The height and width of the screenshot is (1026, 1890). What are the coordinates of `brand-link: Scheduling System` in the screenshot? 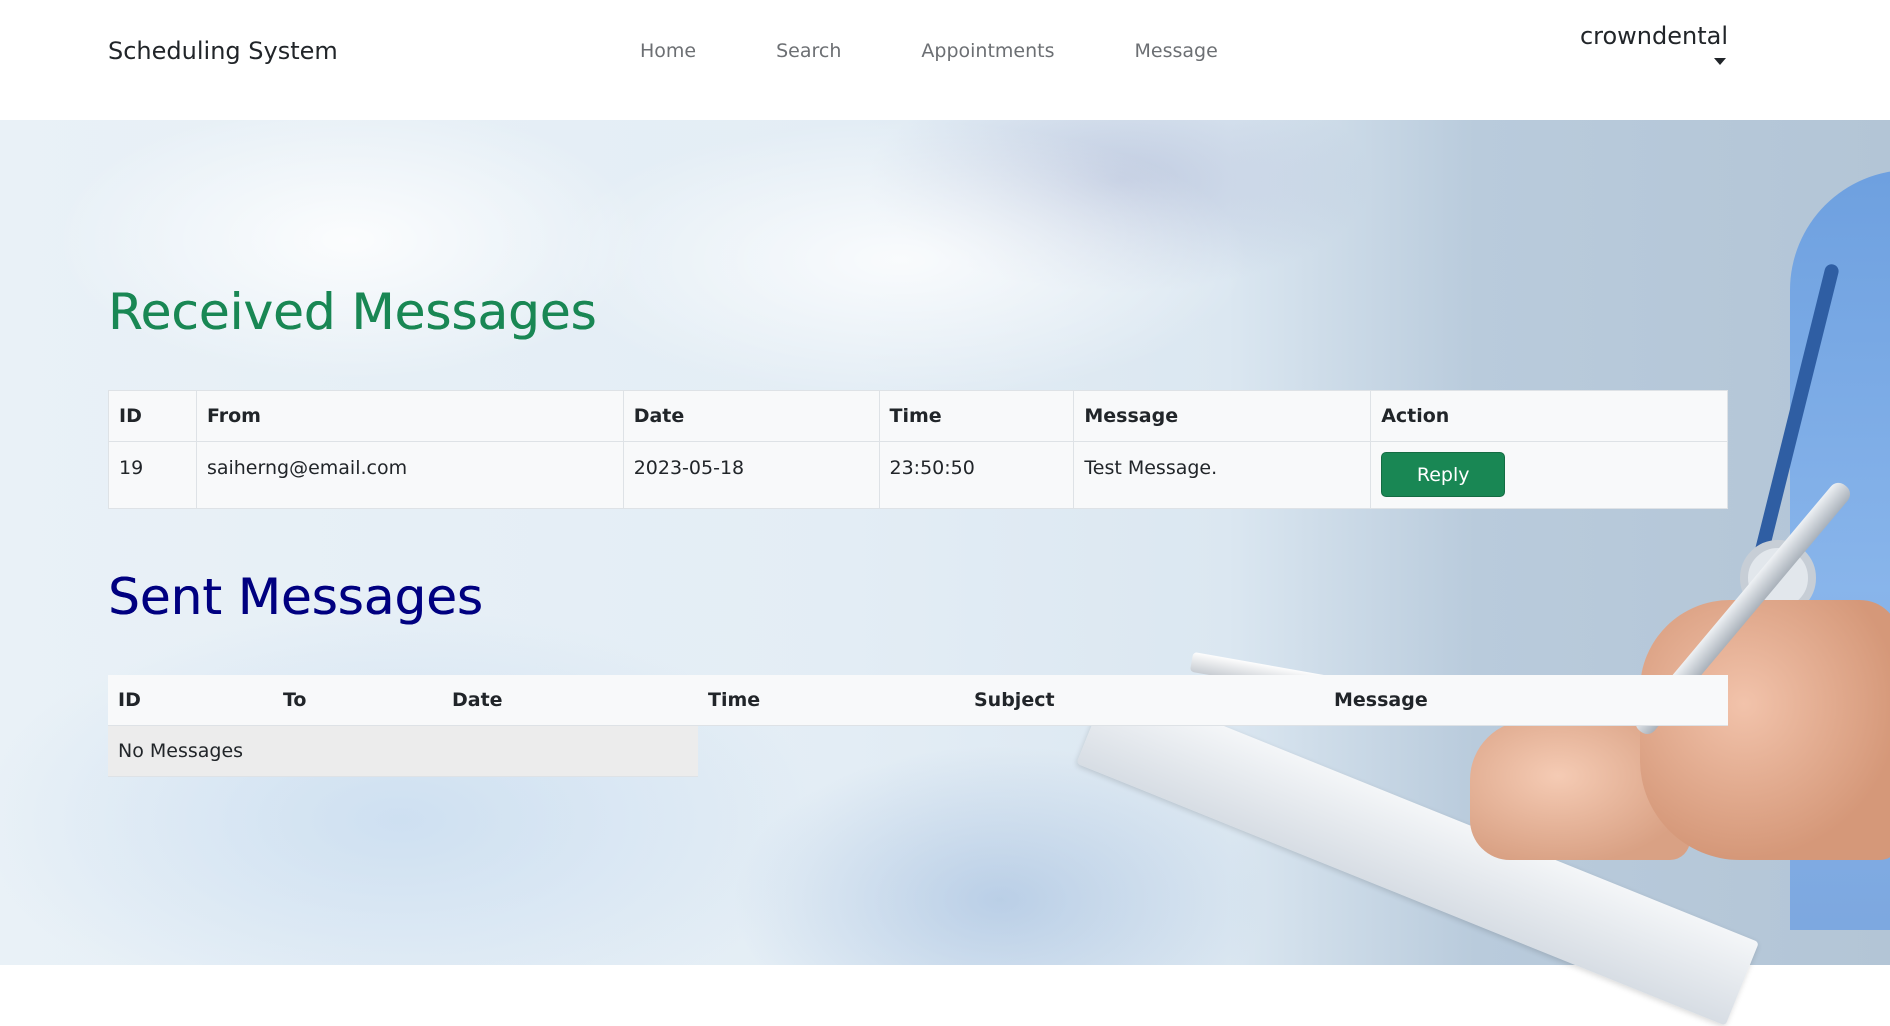 It's located at (223, 51).